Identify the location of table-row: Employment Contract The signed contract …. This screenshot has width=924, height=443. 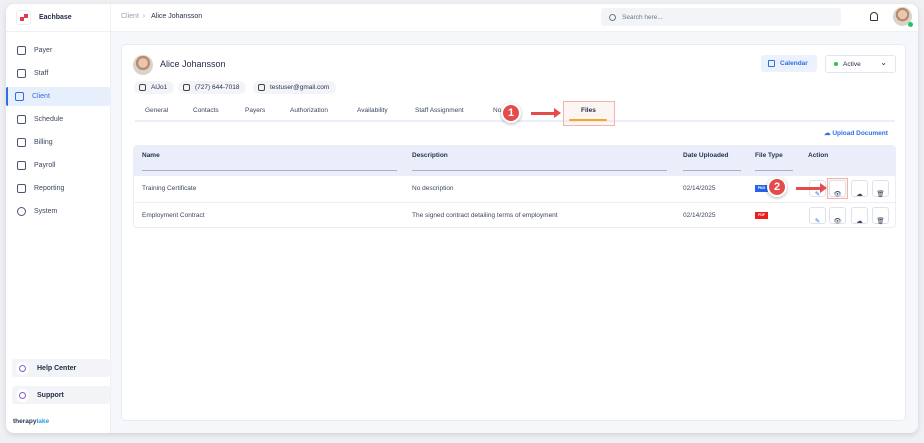
(514, 214).